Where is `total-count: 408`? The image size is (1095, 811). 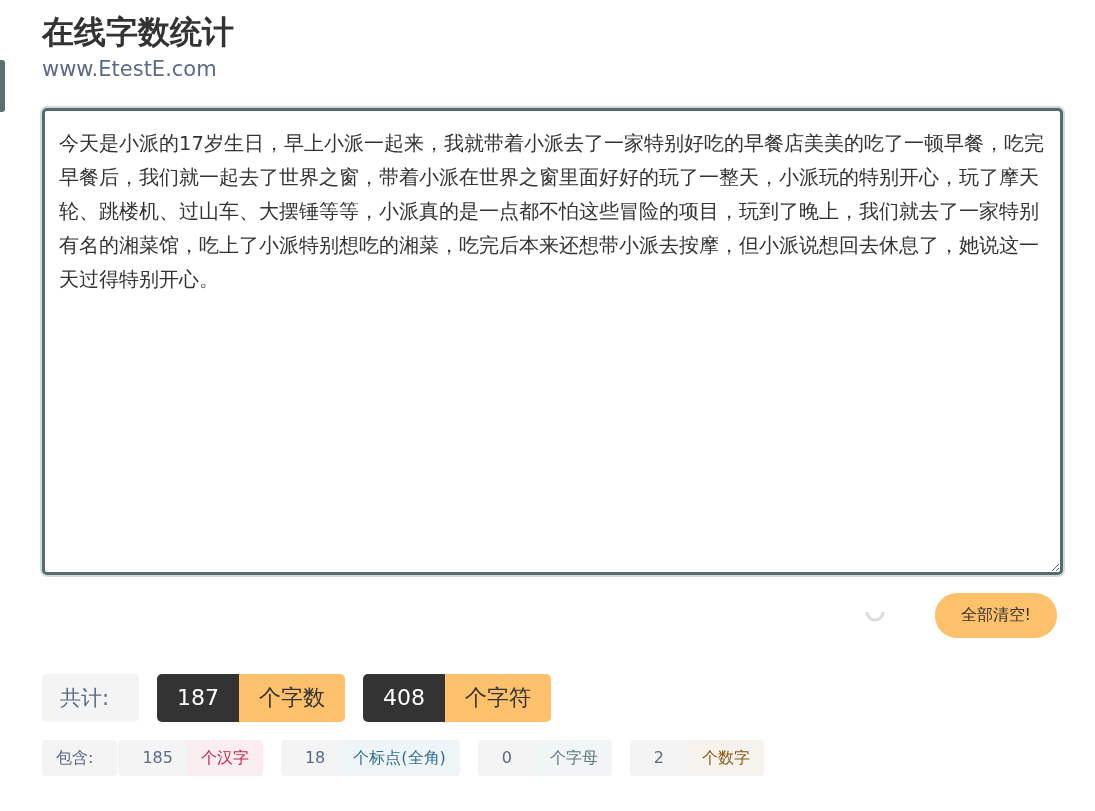
total-count: 408 is located at coordinates (404, 698).